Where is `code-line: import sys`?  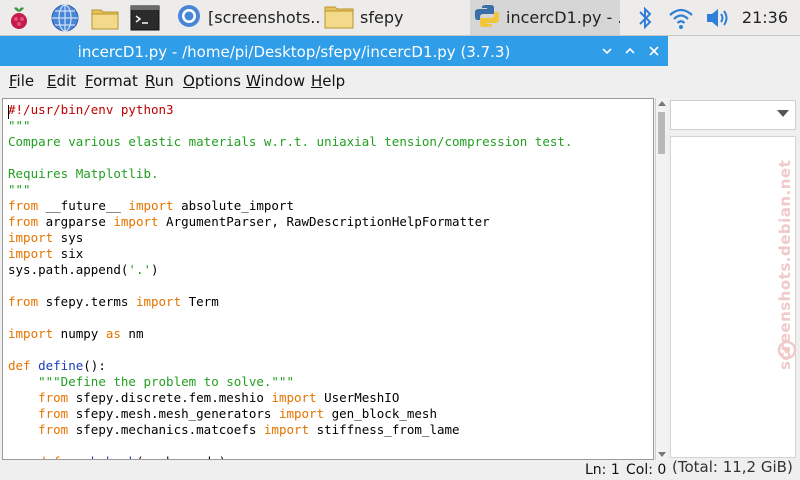
code-line: import sys is located at coordinates (290, 238).